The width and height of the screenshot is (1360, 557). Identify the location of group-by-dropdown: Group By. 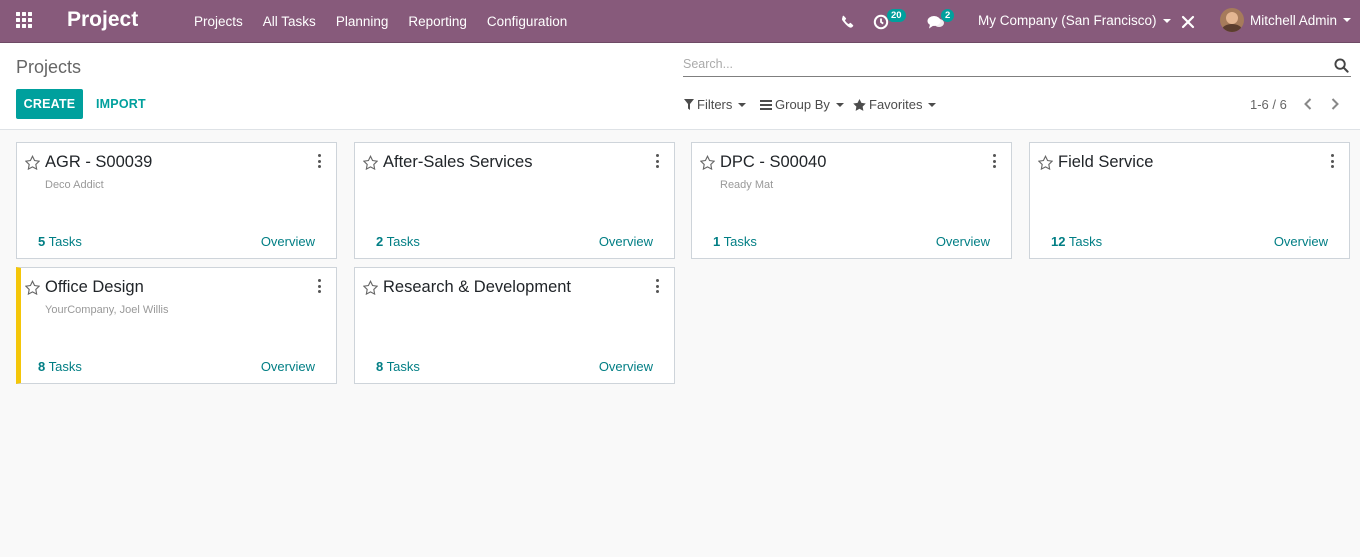
(802, 104).